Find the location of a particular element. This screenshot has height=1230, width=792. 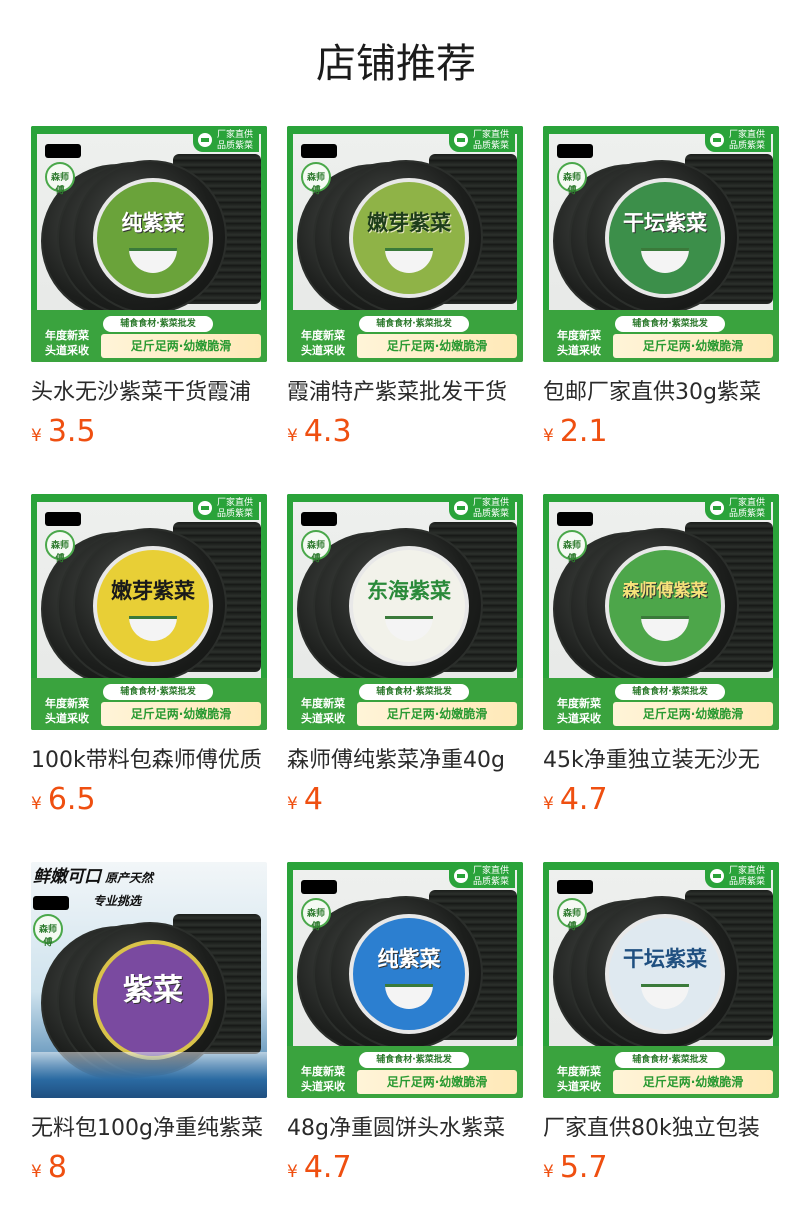

product-name: 无料包100g净重纯紫菜 is located at coordinates (149, 1129).